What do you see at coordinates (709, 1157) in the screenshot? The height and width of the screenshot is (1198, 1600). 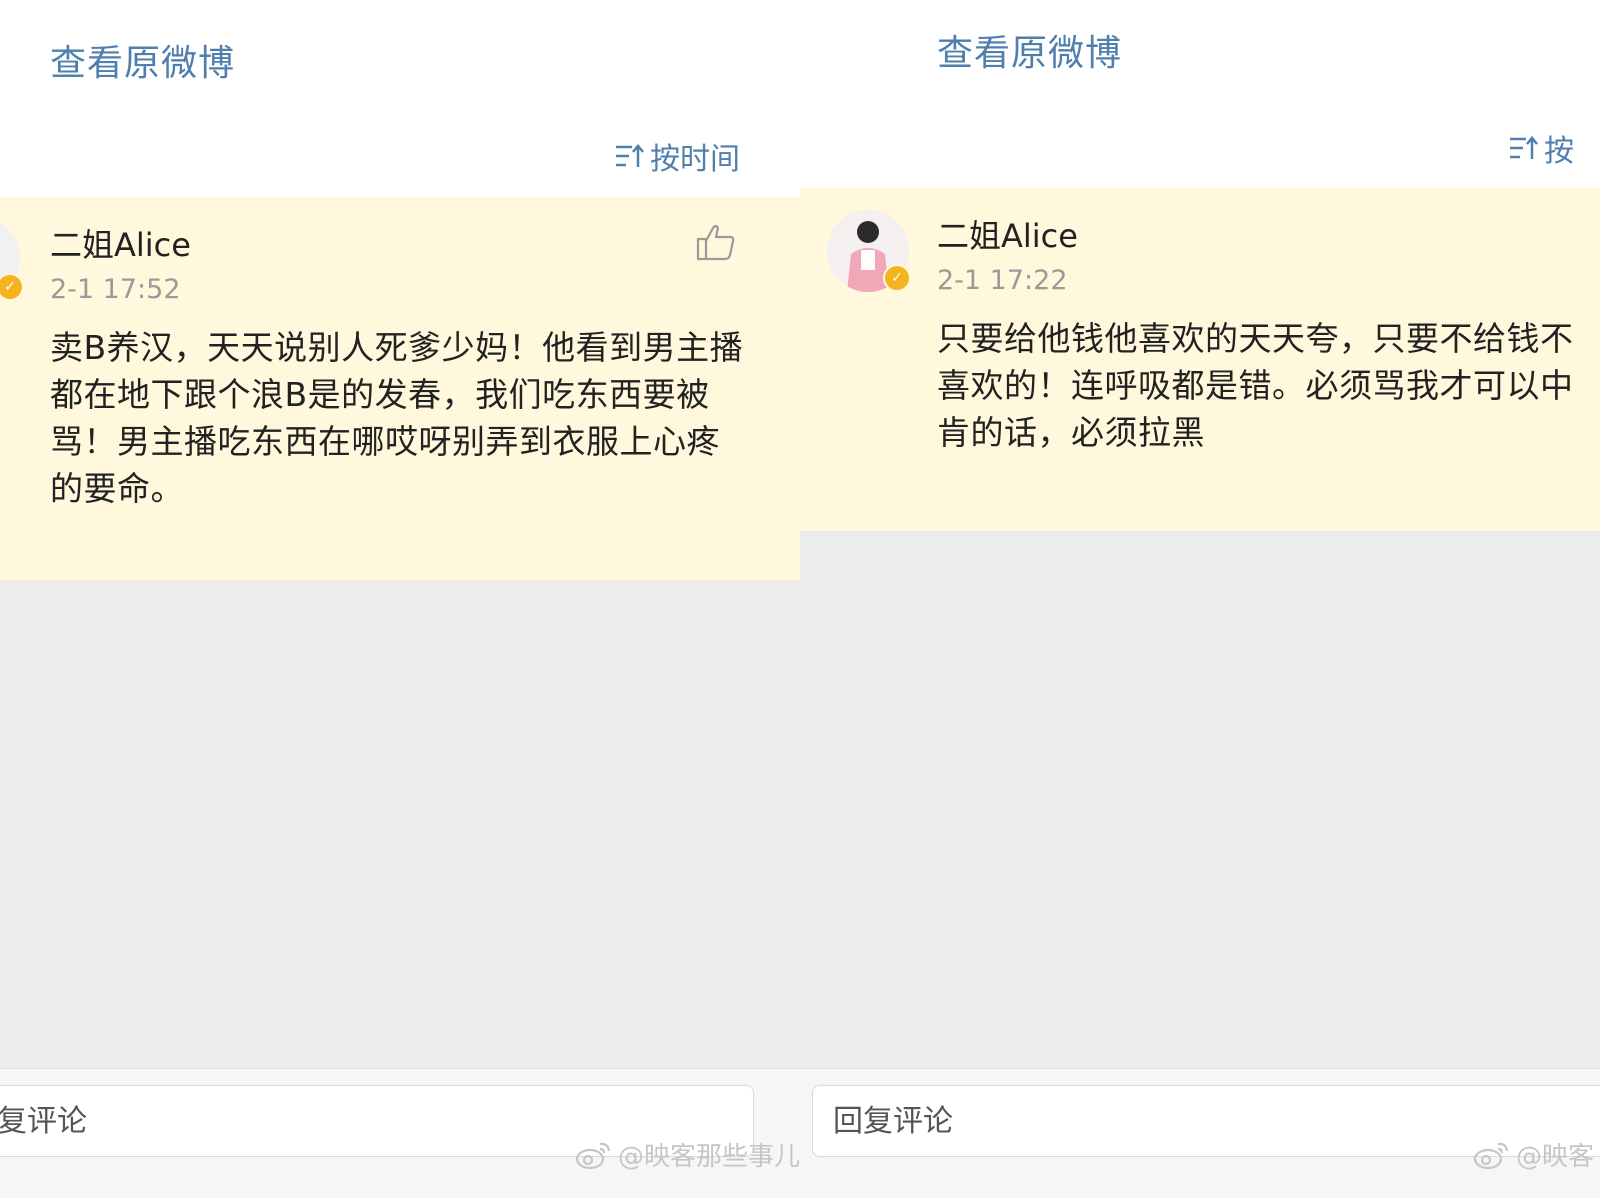 I see `watermark-text: @映客那些事儿` at bounding box center [709, 1157].